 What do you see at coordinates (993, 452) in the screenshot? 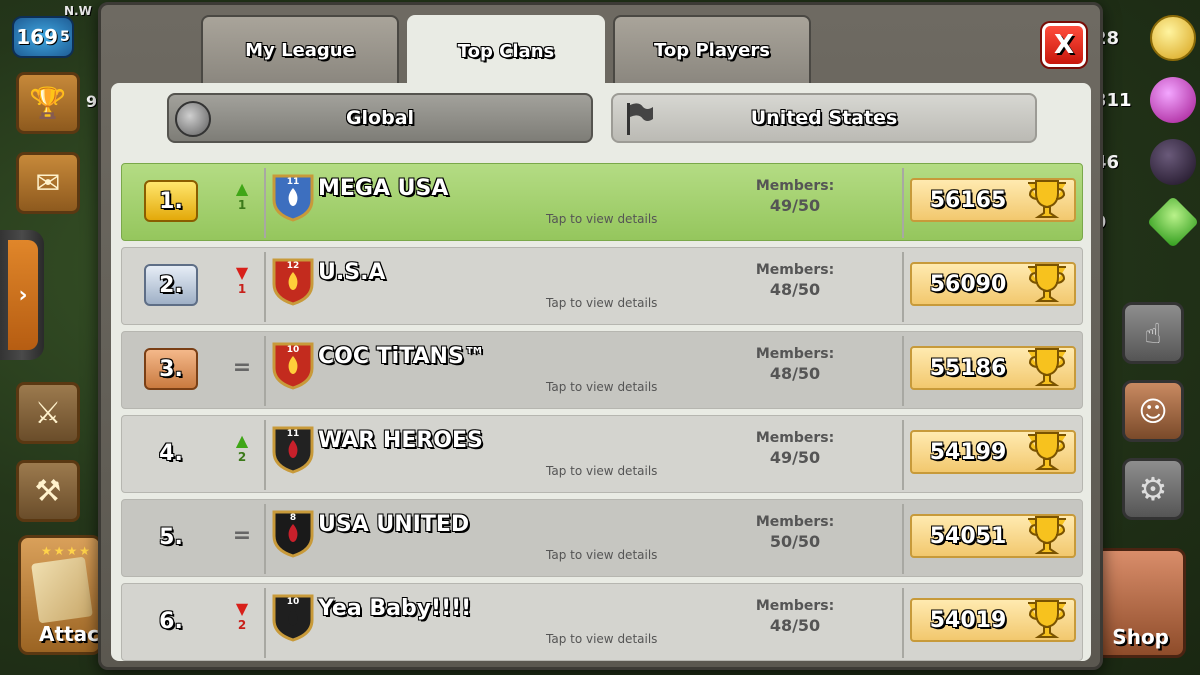
I see `clan-score: 54199` at bounding box center [993, 452].